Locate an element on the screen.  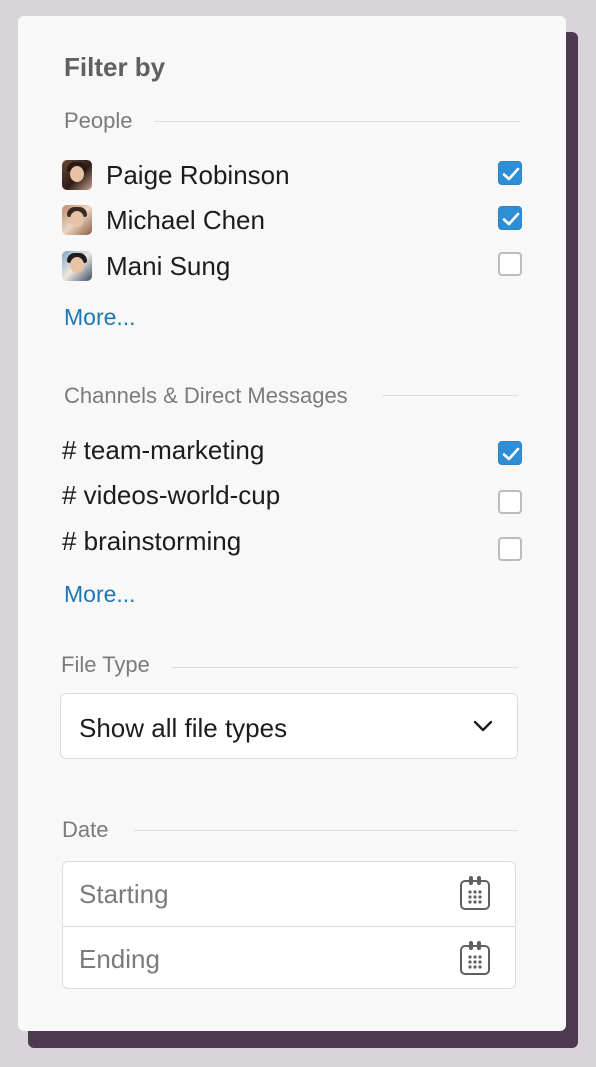
file-type-section-label: File Type is located at coordinates (105, 664).